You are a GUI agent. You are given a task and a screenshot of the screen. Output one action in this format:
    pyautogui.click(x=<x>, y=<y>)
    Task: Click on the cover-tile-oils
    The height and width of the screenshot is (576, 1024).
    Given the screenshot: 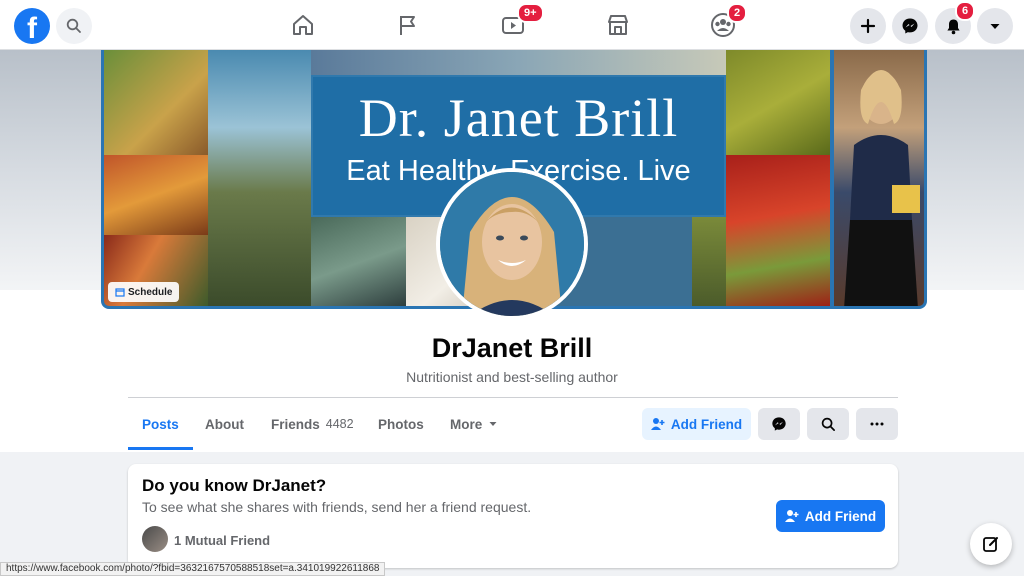 What is the action you would take?
    pyautogui.click(x=156, y=102)
    